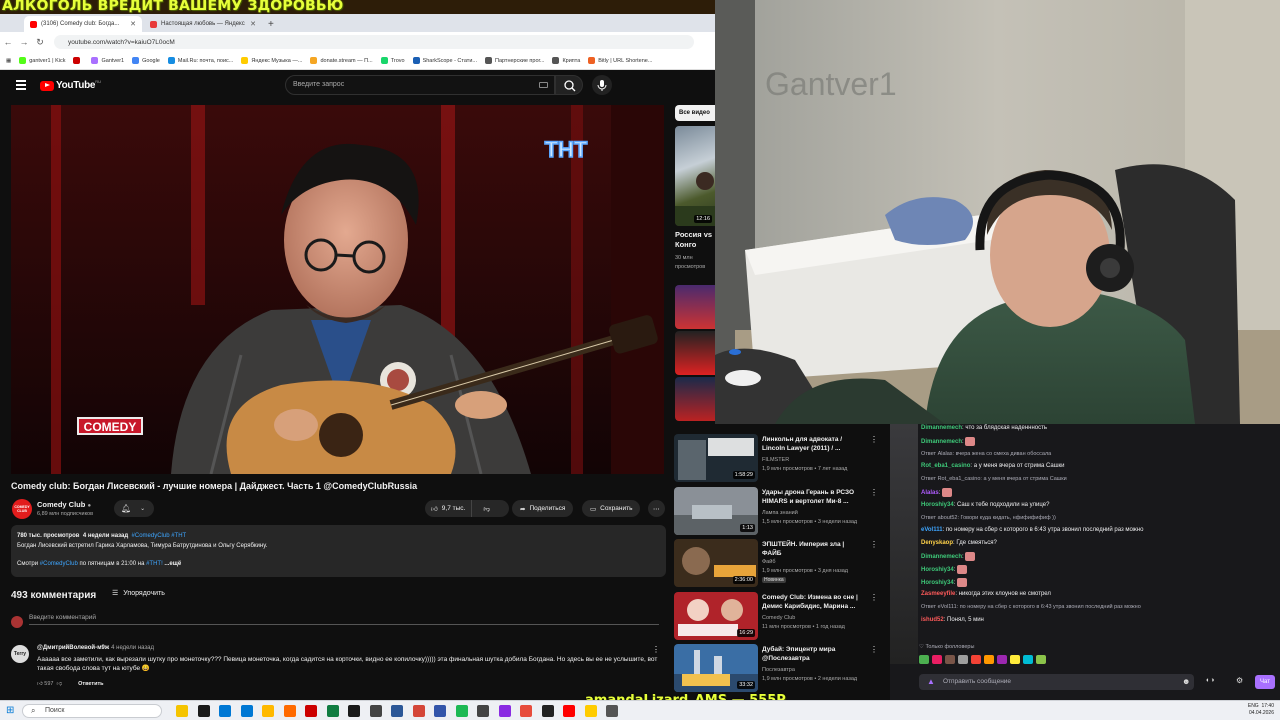  What do you see at coordinates (70, 85) in the screenshot?
I see `youtube-logo: YouTube RU` at bounding box center [70, 85].